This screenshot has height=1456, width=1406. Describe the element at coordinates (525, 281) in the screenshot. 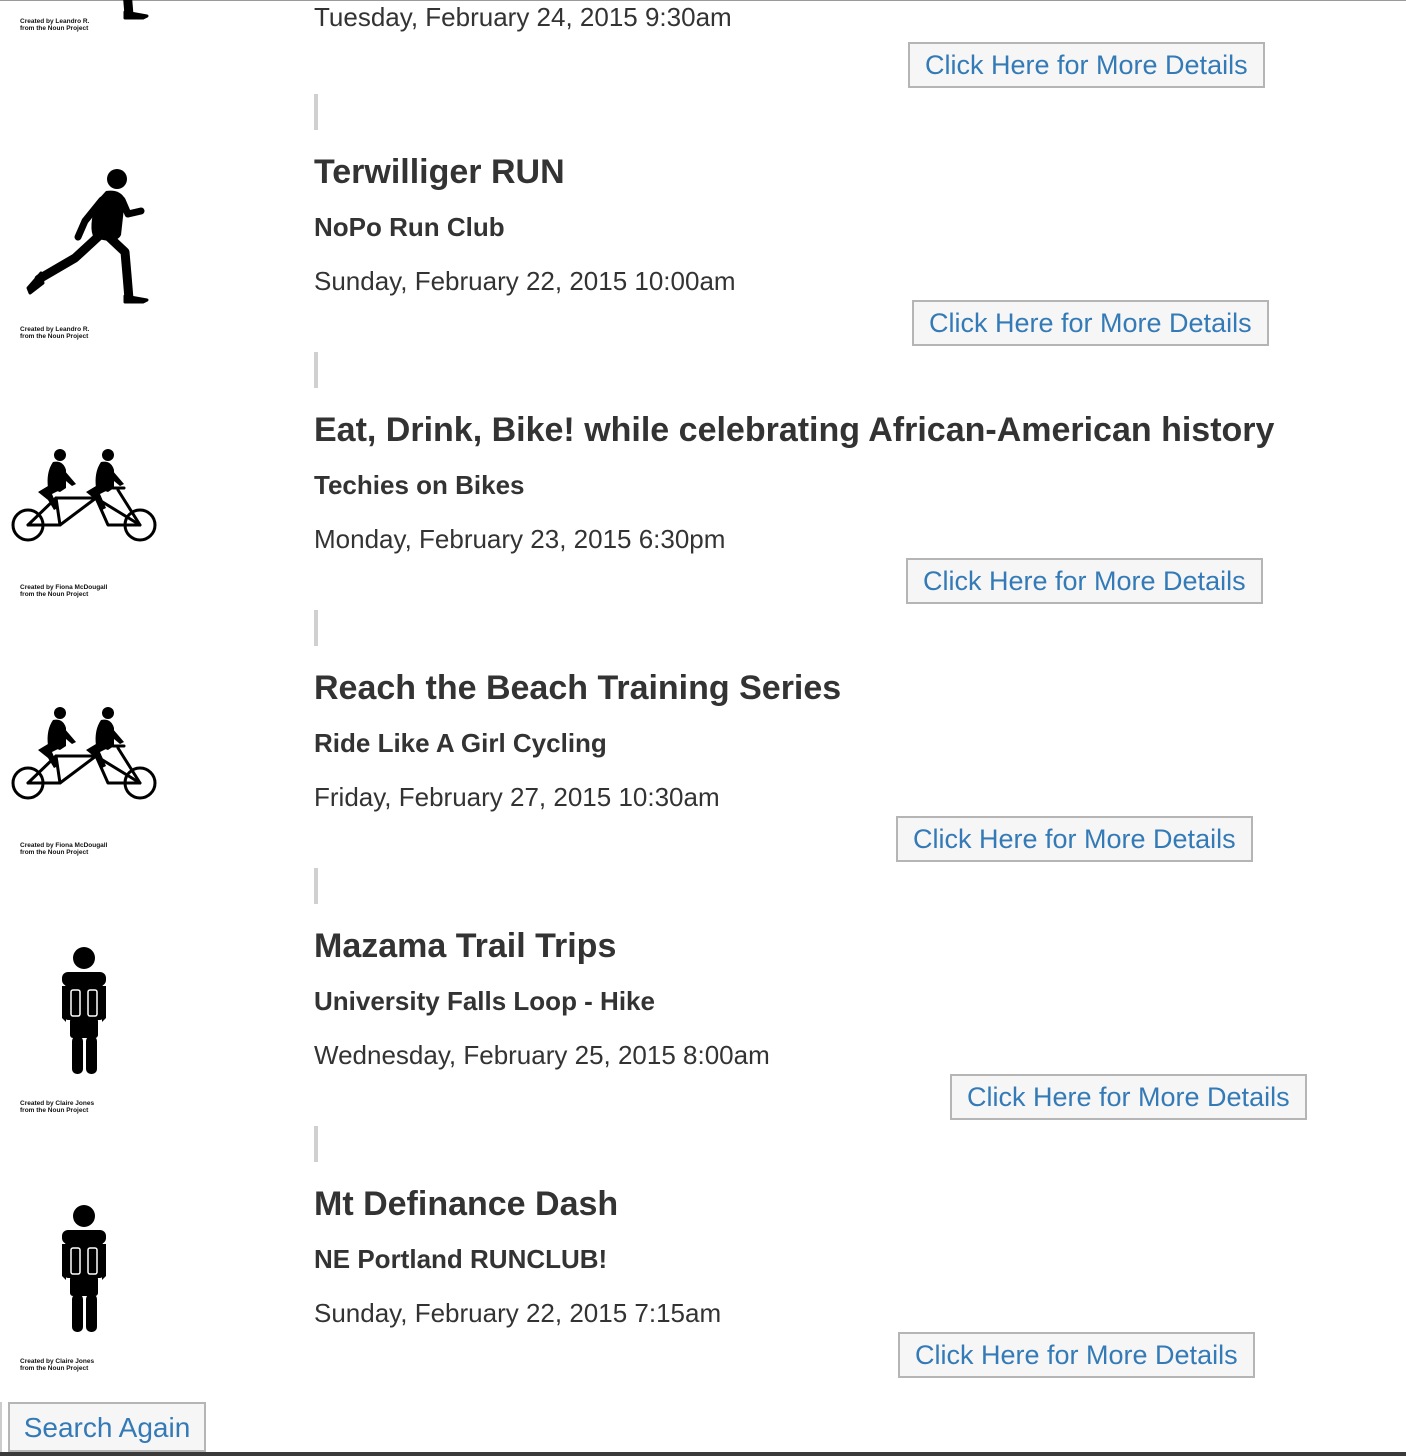

I see `event-date: Sunday, February 22, 2015 10:00am` at that location.